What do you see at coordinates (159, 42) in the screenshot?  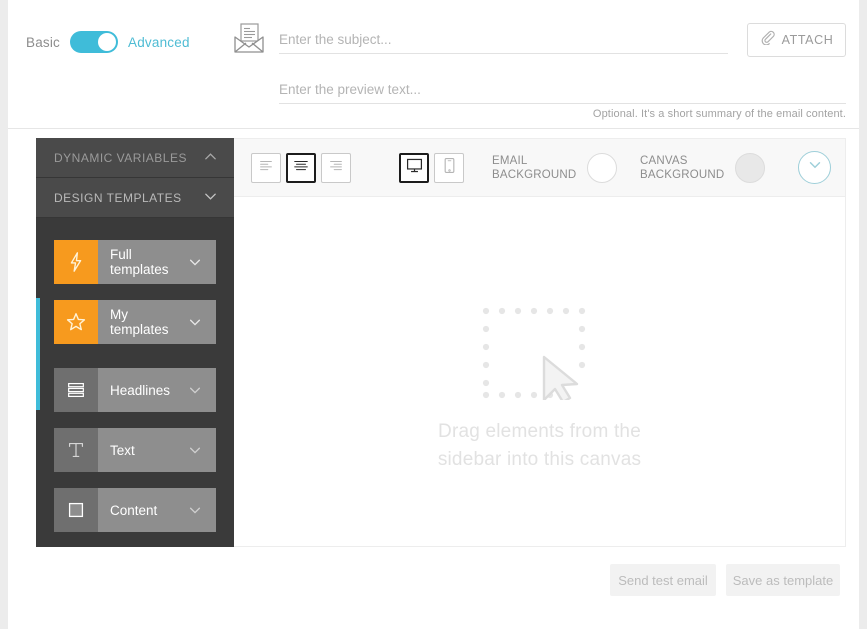 I see `mode-advanced-label: Advanced` at bounding box center [159, 42].